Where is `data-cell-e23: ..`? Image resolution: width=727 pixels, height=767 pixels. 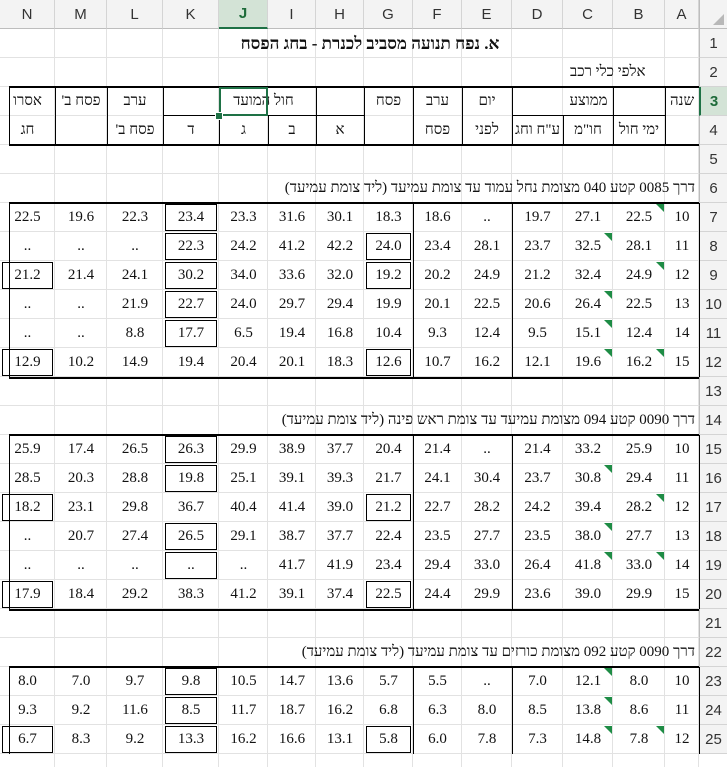 data-cell-e23: .. is located at coordinates (487, 681).